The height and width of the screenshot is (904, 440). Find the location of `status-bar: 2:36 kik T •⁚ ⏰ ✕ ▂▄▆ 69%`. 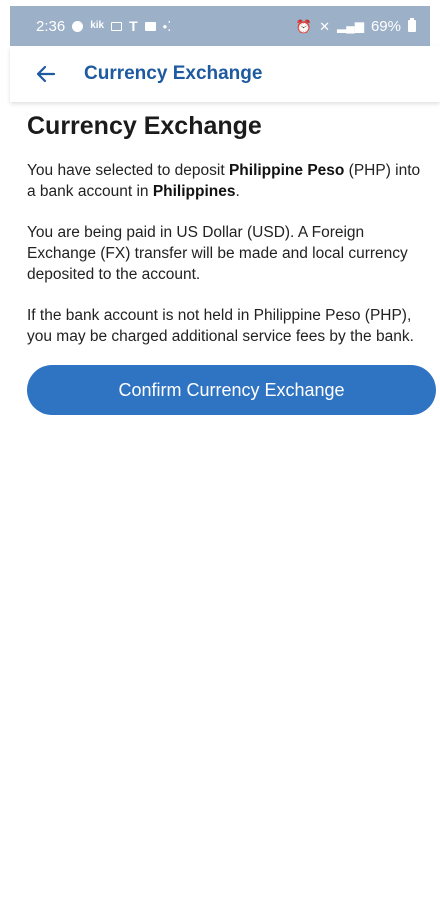

status-bar: 2:36 kik T •⁚ ⏰ ✕ ▂▄▆ 69% is located at coordinates (220, 26).